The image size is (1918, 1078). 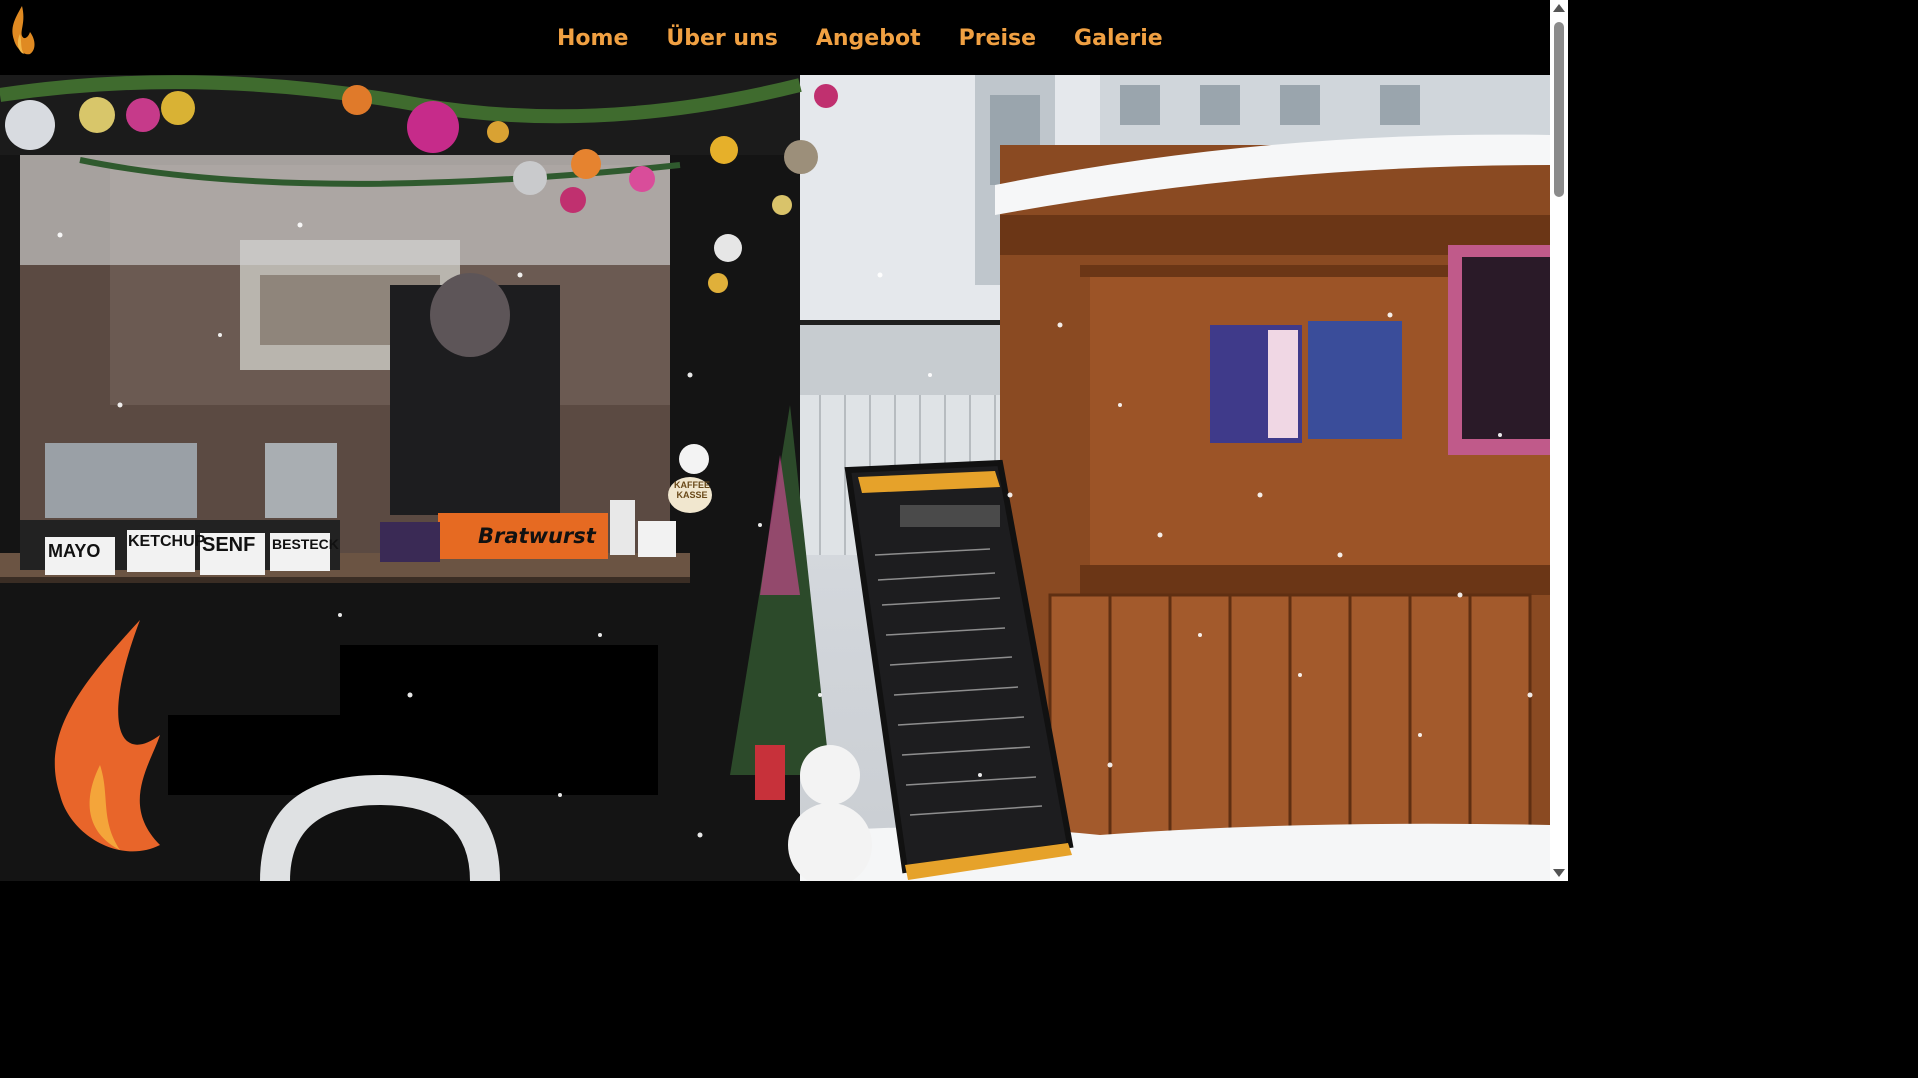 I want to click on header-bar: Home Über uns Angebot Preise Galerie, so click(x=775, y=37).